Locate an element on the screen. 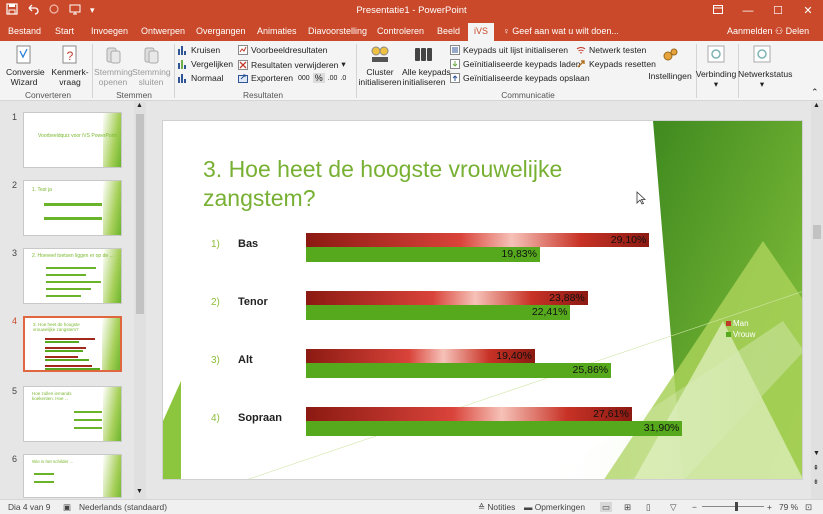 This screenshot has height=514, width=823. keypads-uit-lijst-button: Keypads uit lijst initialiseren is located at coordinates (509, 50).